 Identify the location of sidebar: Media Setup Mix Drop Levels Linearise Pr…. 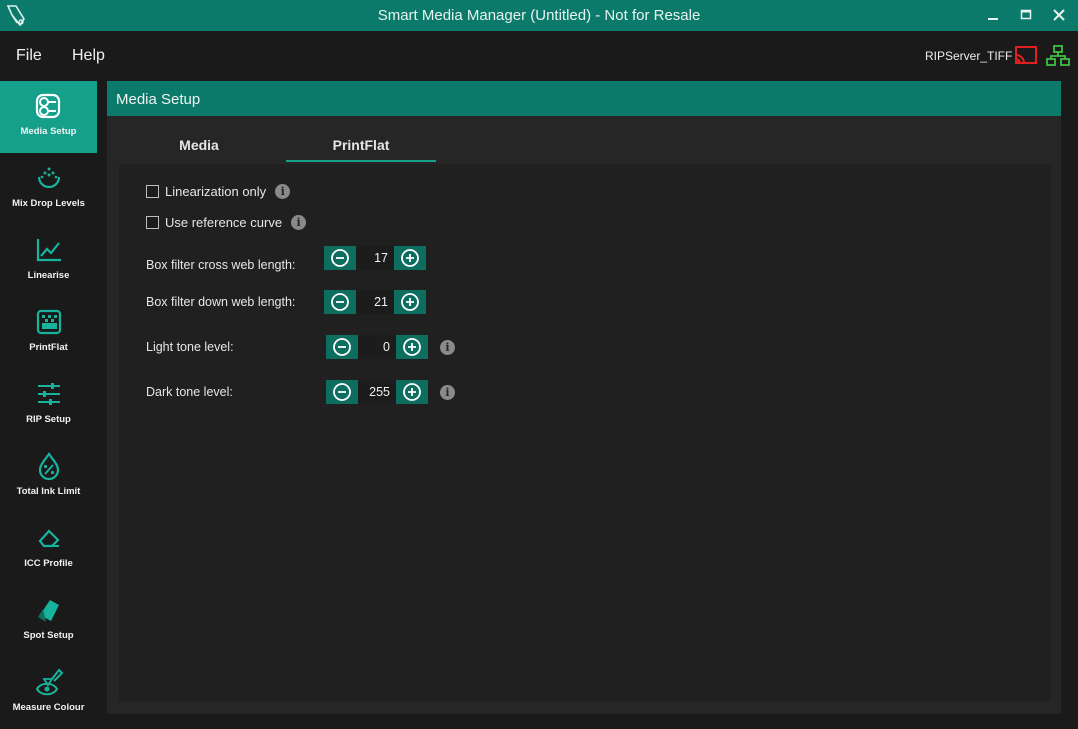
(48, 404).